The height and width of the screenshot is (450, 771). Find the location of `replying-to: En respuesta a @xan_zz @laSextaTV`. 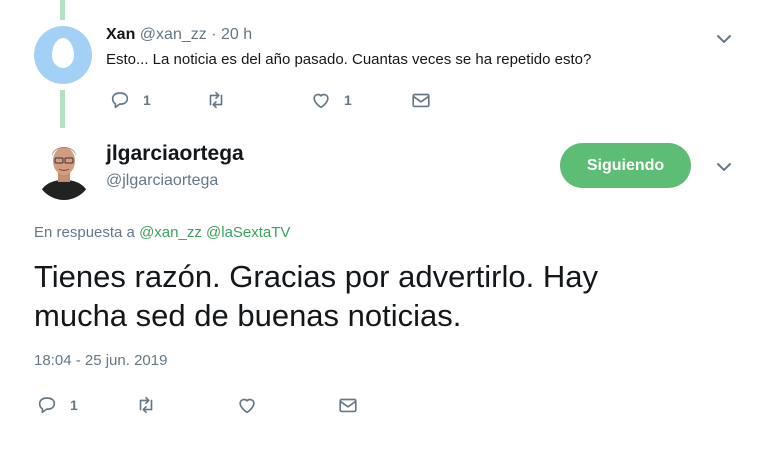

replying-to: En respuesta a @xan_zz @laSextaTV is located at coordinates (162, 232).